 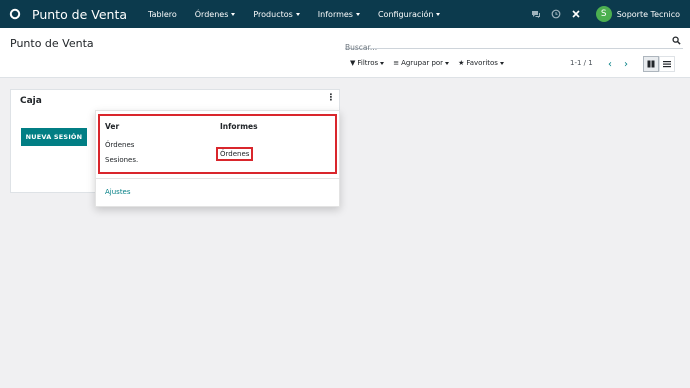 What do you see at coordinates (79, 14) in the screenshot?
I see `app-title: Punto de Venta` at bounding box center [79, 14].